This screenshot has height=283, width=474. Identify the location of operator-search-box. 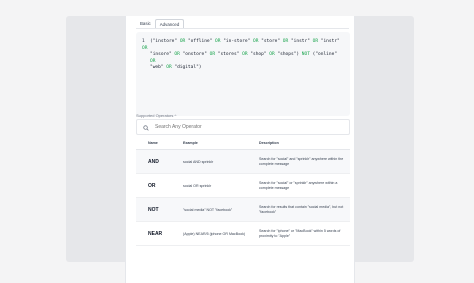
(243, 127).